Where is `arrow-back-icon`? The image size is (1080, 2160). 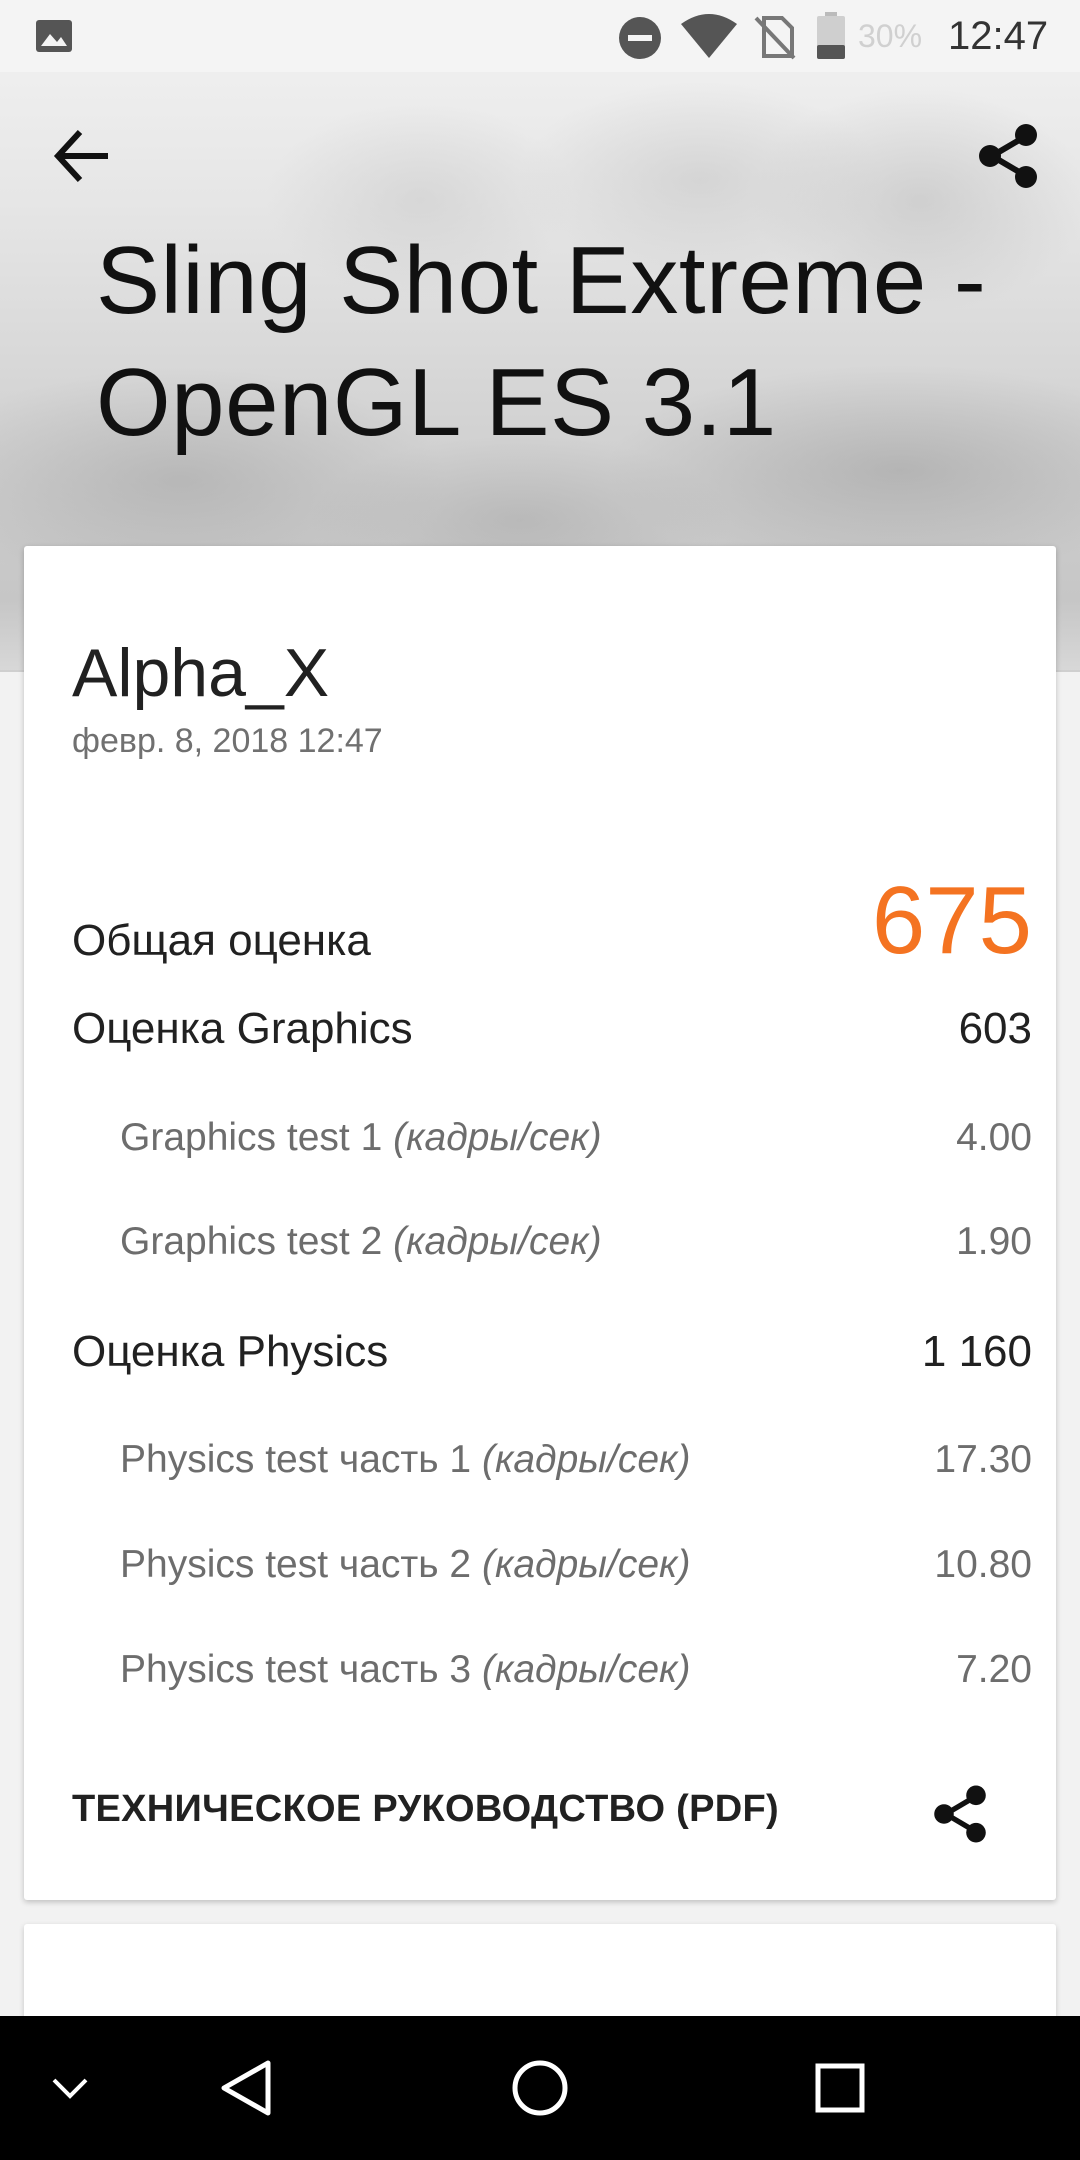
arrow-back-icon is located at coordinates (80, 156).